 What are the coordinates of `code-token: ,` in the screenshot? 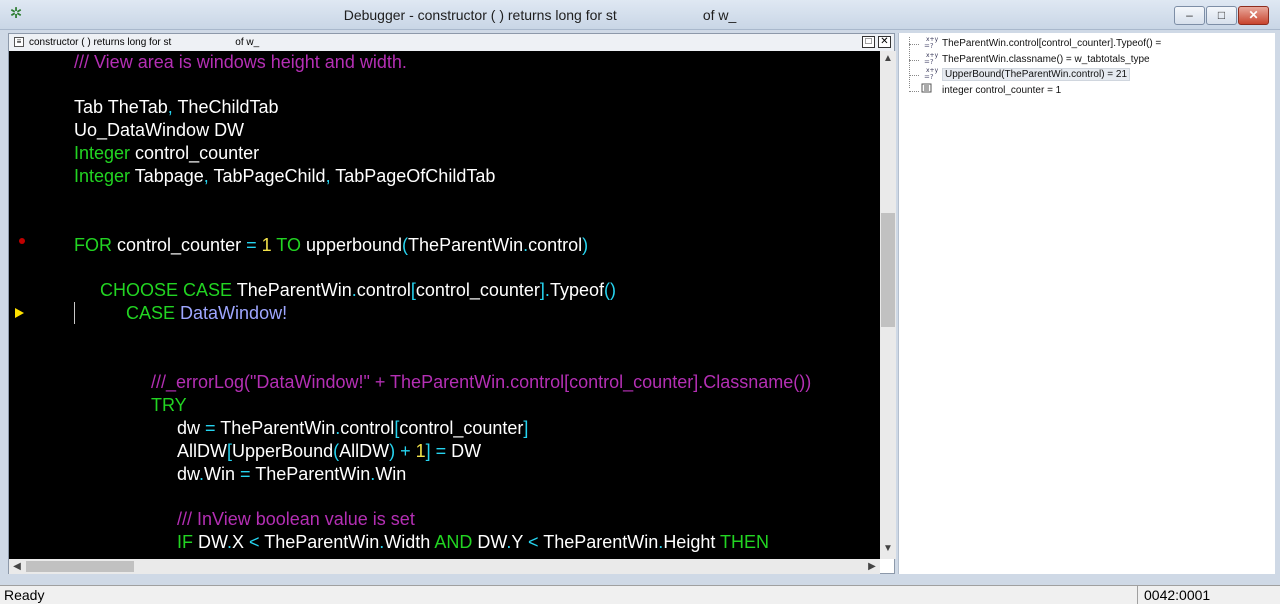 It's located at (172, 107).